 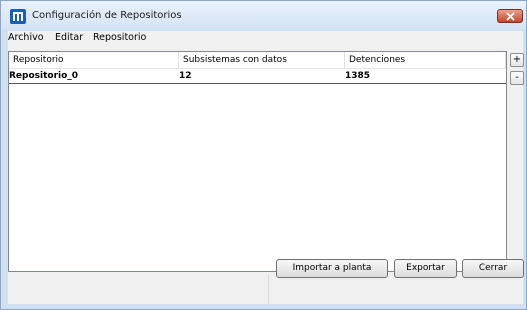 I want to click on cell-repositorio: Repositorio_0, so click(x=93, y=76).